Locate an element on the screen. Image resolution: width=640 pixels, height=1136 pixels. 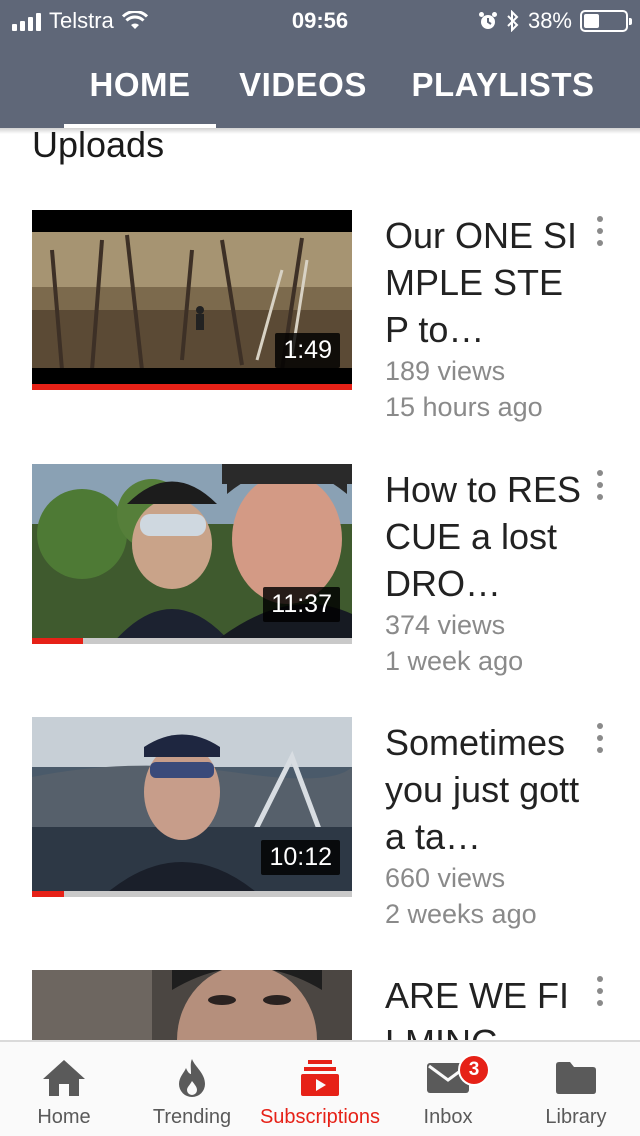
channel-tabs: HOME VIDEOS PLAYLISTS is located at coordinates (320, 85).